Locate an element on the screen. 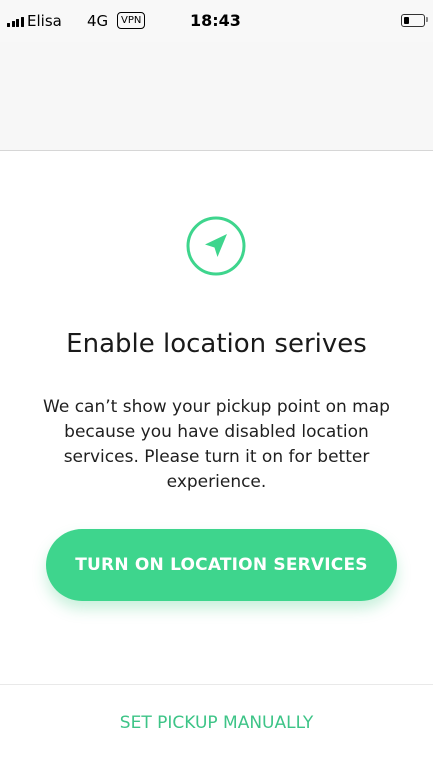  signal-strength-icon is located at coordinates (15, 22).